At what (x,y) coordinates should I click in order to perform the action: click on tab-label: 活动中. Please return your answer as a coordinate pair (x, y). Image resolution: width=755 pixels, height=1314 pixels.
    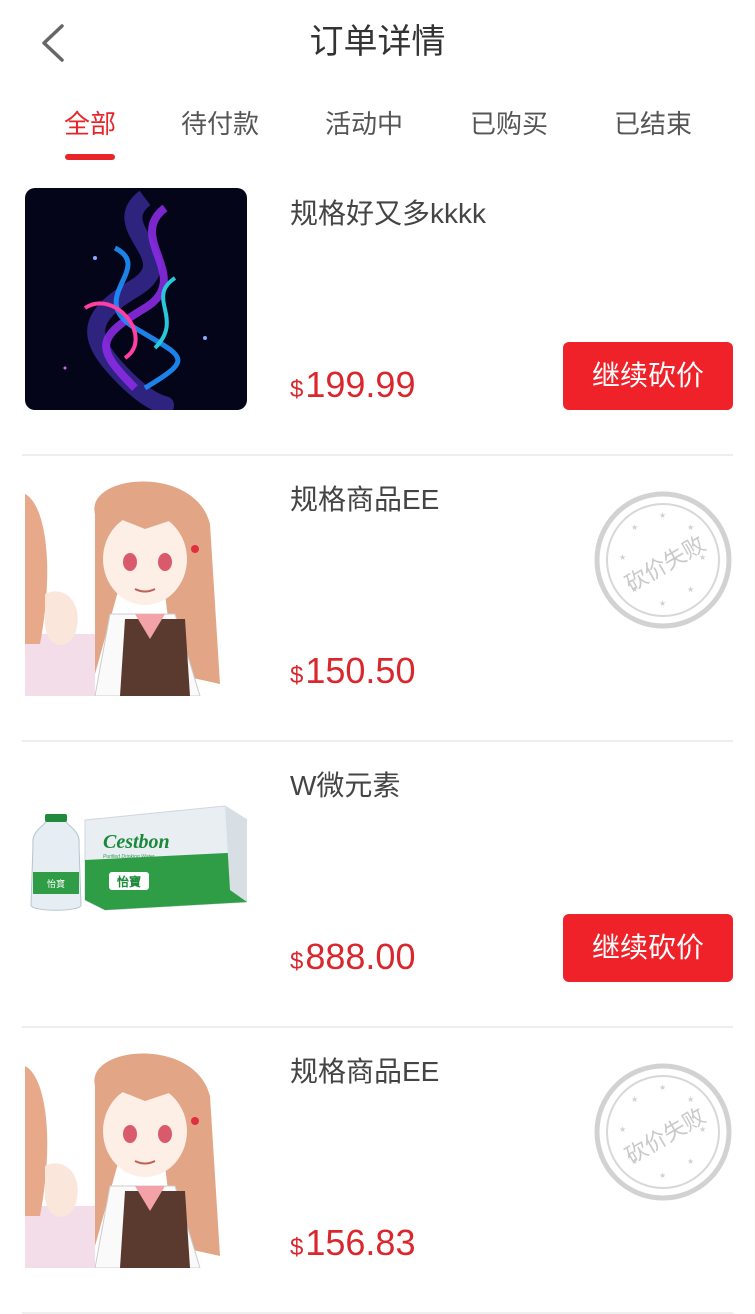
    Looking at the image, I should click on (363, 124).